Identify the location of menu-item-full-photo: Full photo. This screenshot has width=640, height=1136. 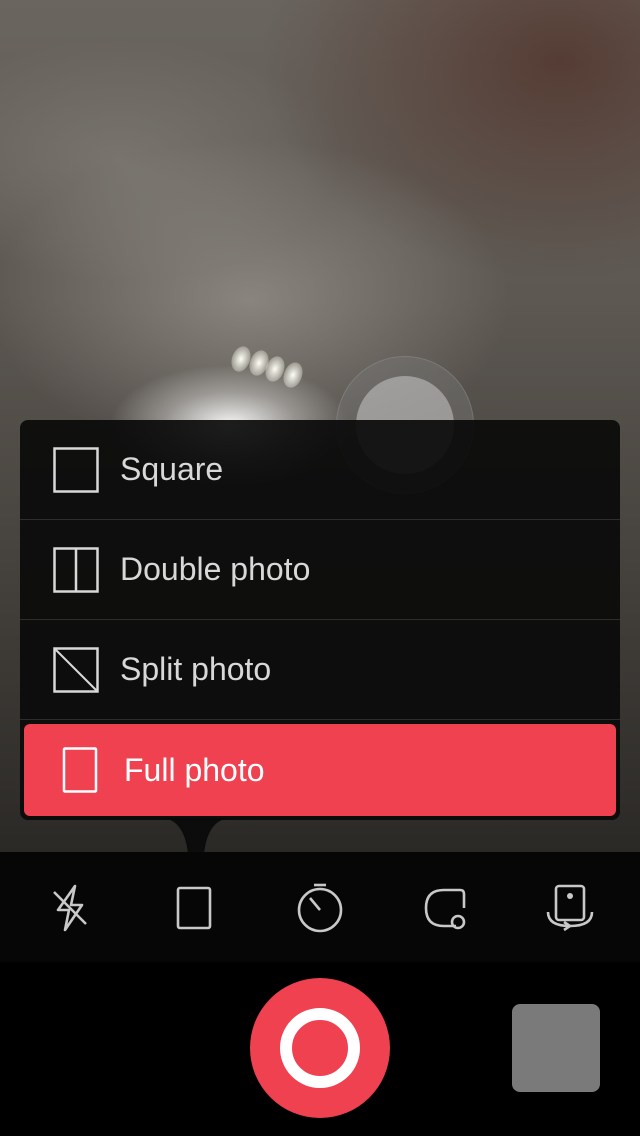
(320, 770).